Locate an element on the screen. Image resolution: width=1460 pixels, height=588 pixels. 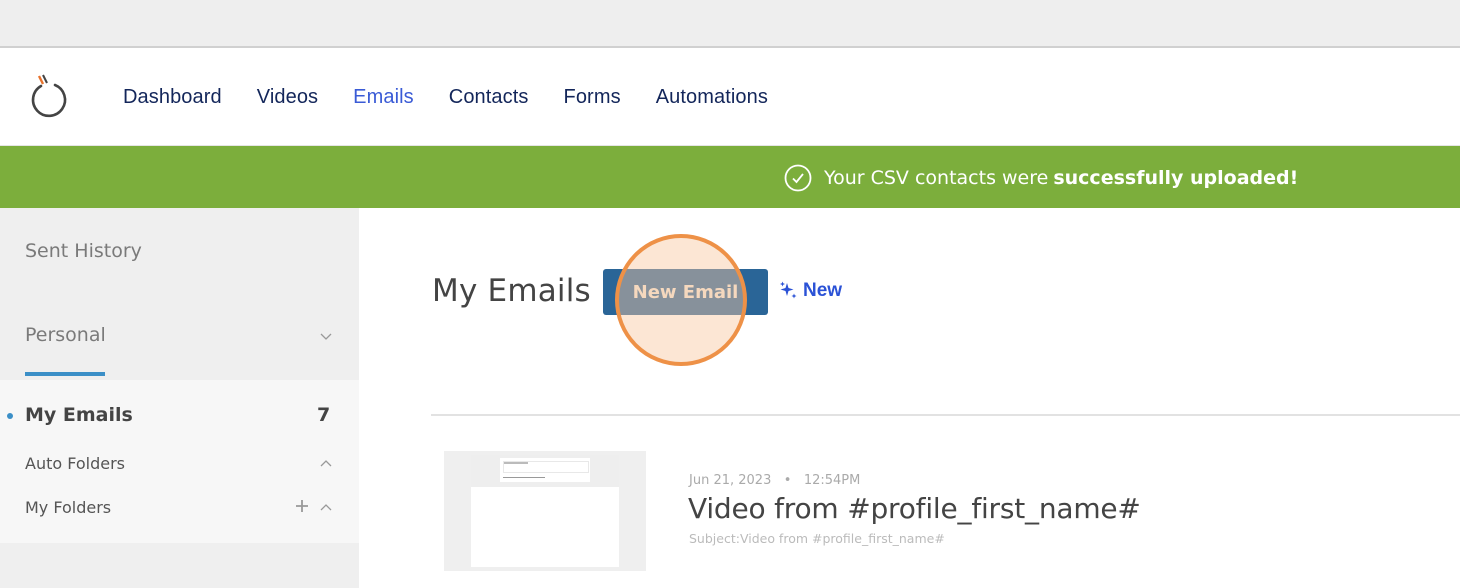
personal-section: Personal is located at coordinates (65, 335).